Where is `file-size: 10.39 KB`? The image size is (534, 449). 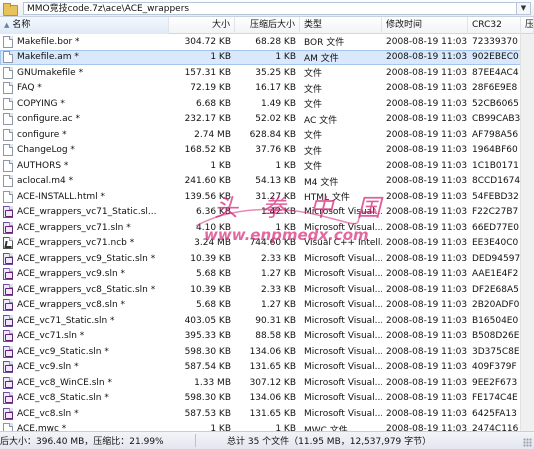 file-size: 10.39 KB is located at coordinates (210, 258).